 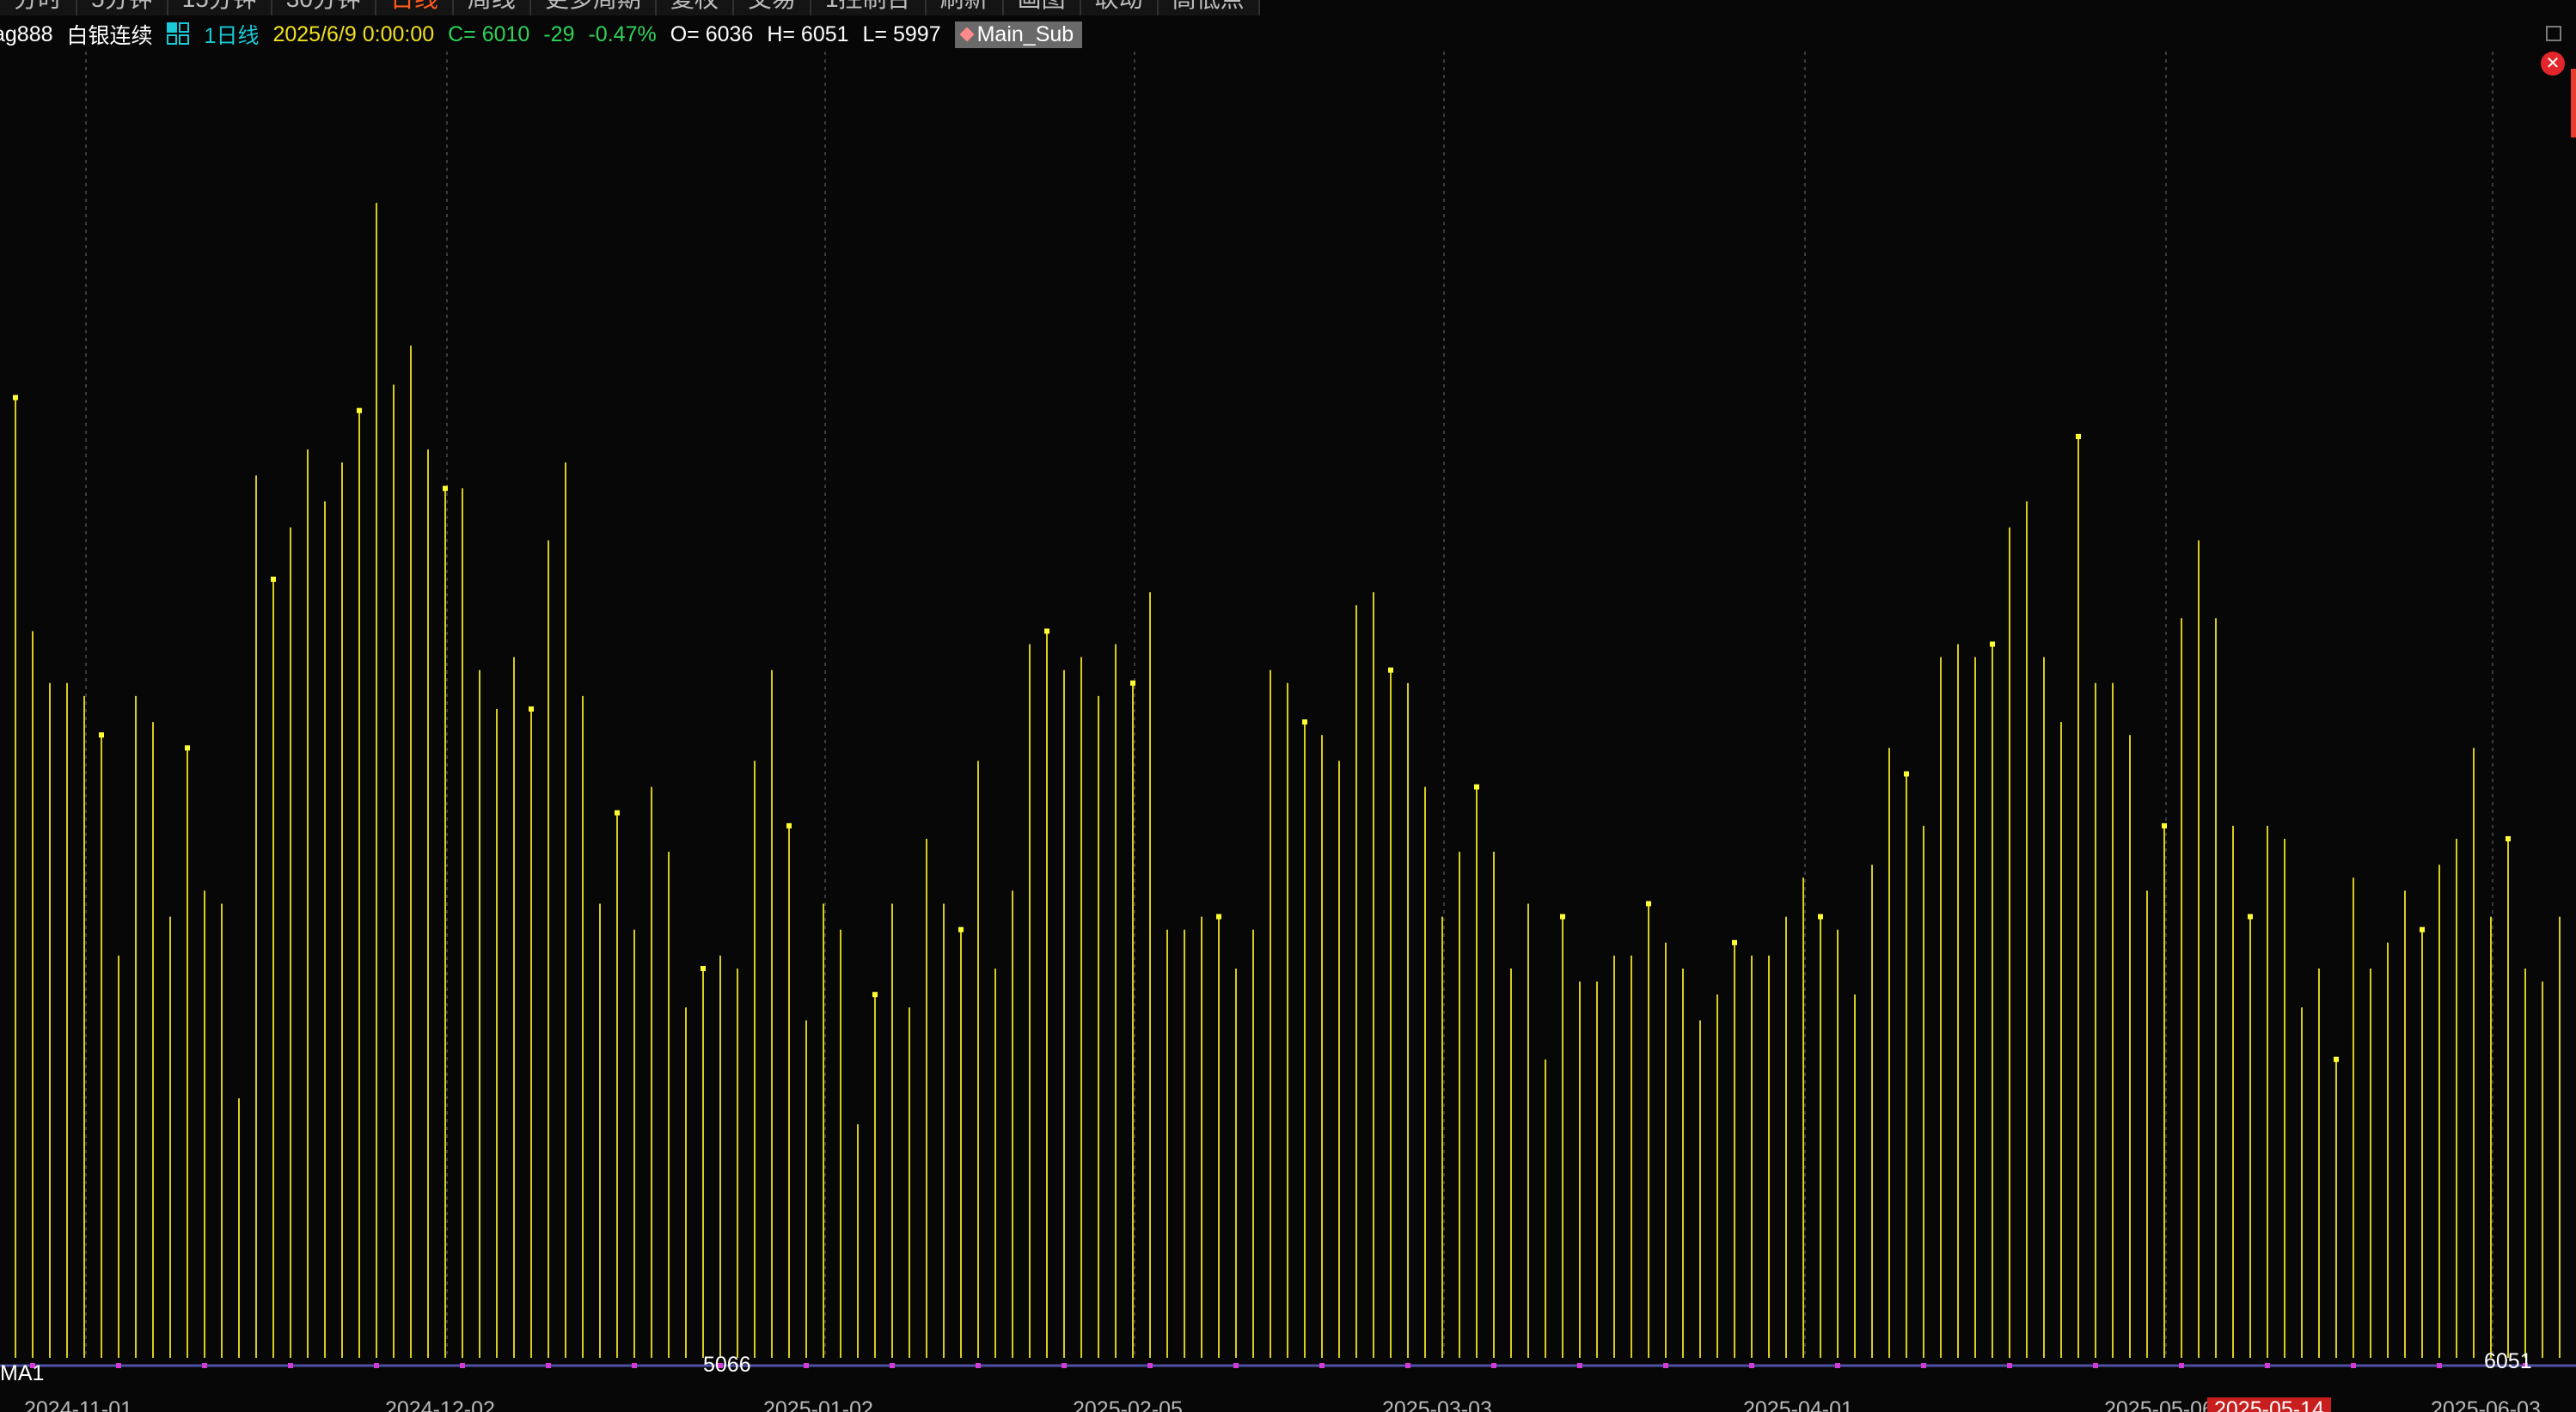 What do you see at coordinates (2486, 1404) in the screenshot?
I see `x-tick-label: 2025-06-03` at bounding box center [2486, 1404].